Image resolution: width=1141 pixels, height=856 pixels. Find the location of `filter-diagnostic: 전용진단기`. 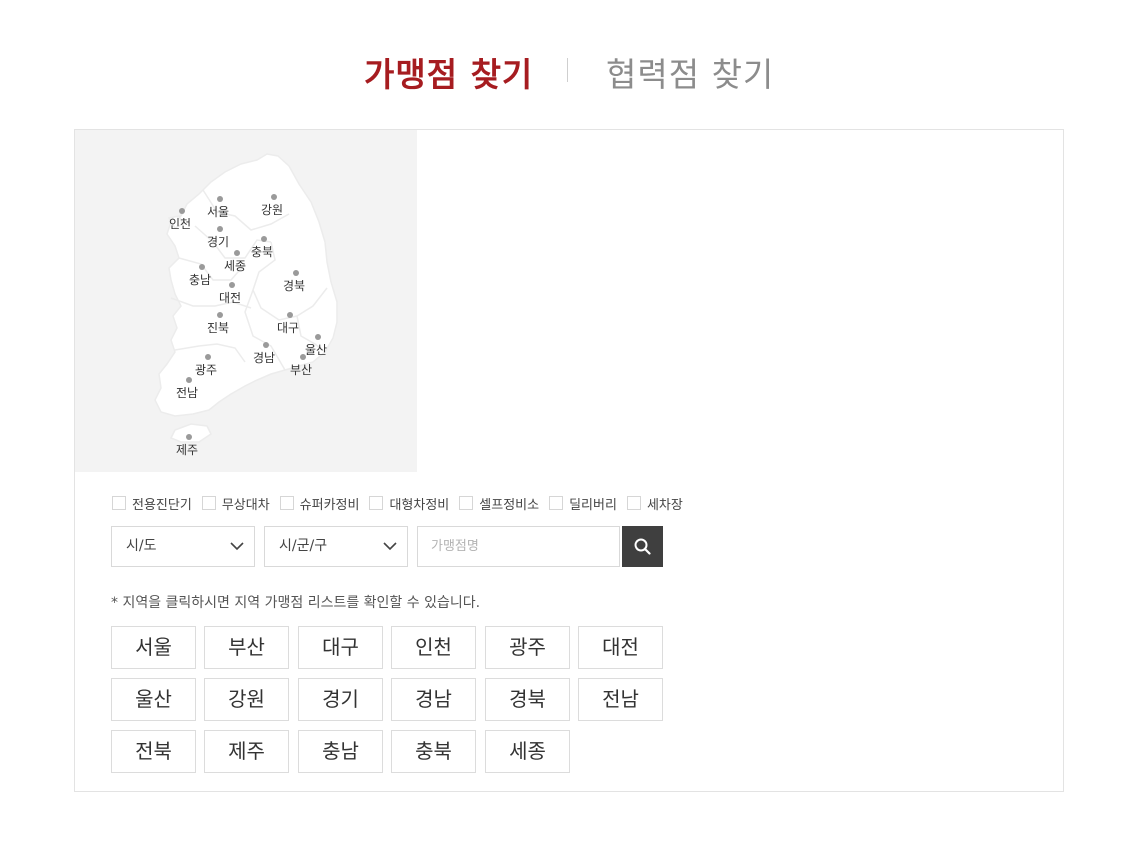

filter-diagnostic: 전용진단기 is located at coordinates (152, 503).